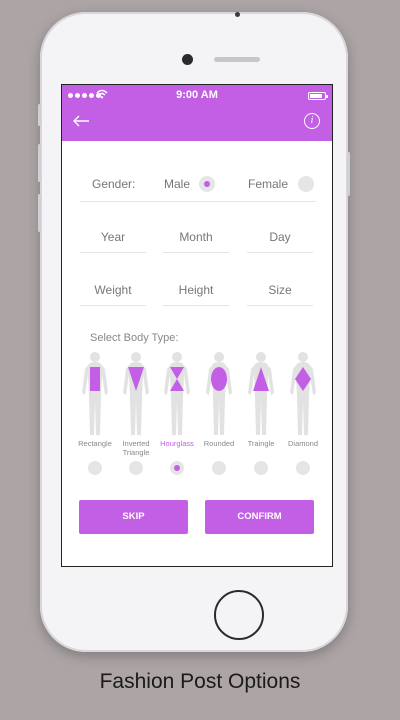 The image size is (400, 720). Describe the element at coordinates (261, 392) in the screenshot. I see `body-figure-triangle` at that location.